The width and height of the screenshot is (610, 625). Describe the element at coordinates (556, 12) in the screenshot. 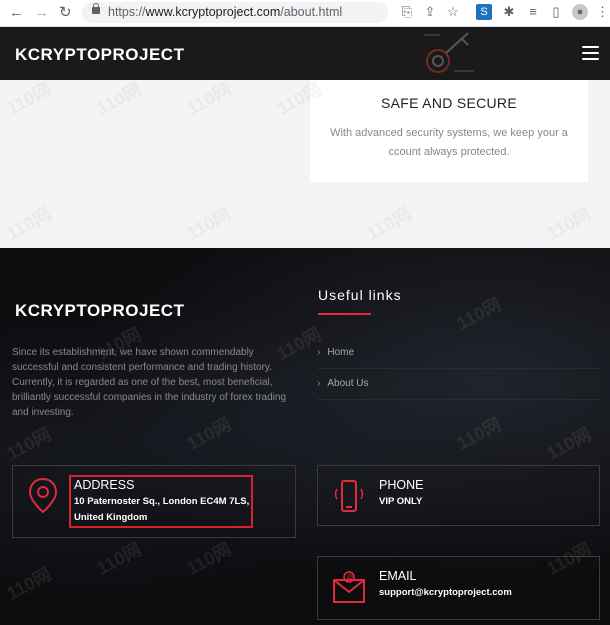

I see `side-panel-icon: ▯` at that location.